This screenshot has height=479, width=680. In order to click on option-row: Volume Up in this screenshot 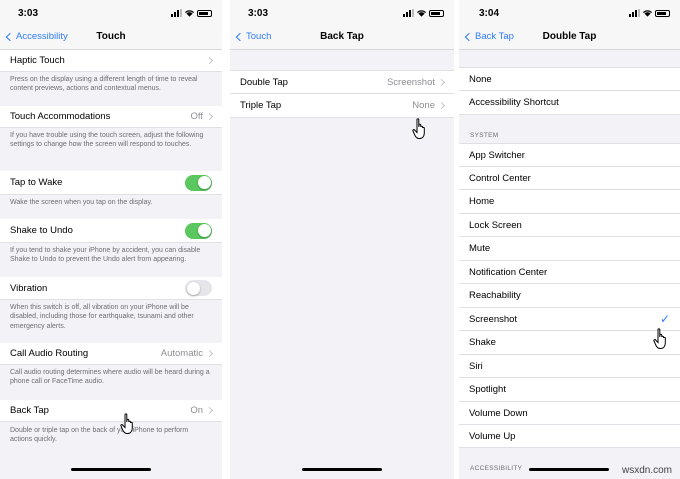, I will do `click(569, 436)`.